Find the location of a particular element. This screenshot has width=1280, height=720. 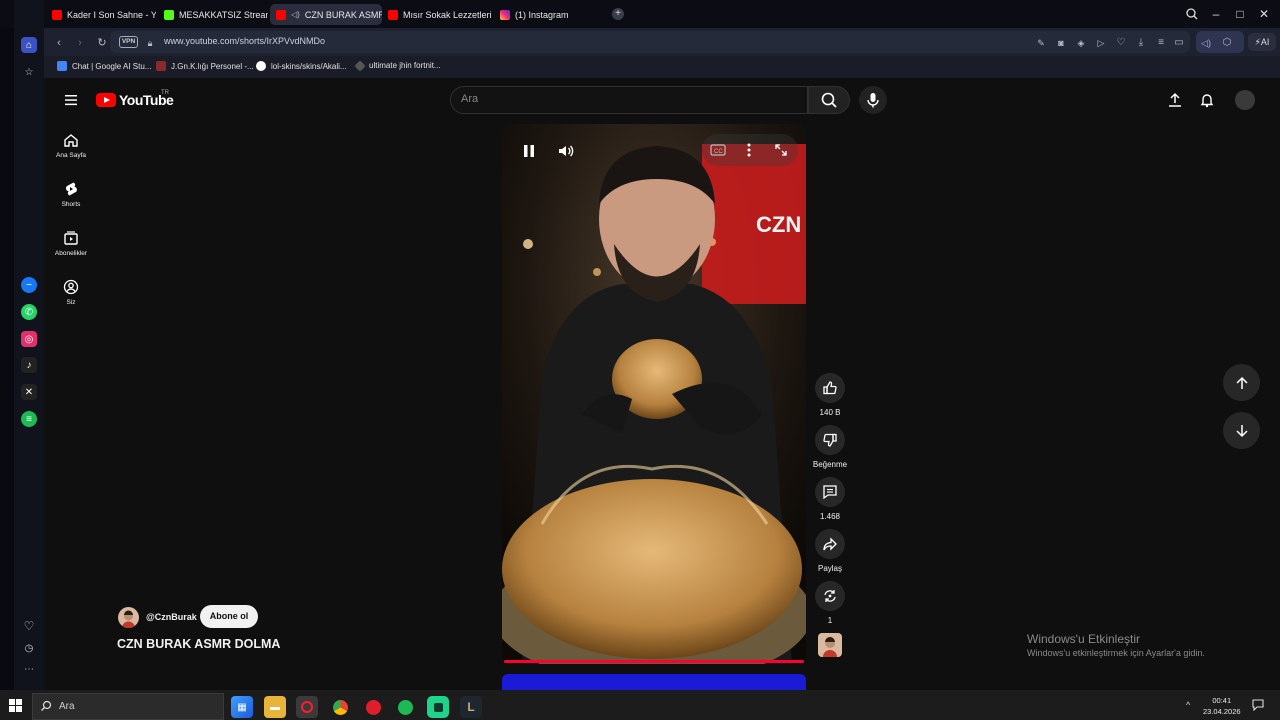

tab-1: Kader I Son Sahne - YouTu is located at coordinates (101, 14).